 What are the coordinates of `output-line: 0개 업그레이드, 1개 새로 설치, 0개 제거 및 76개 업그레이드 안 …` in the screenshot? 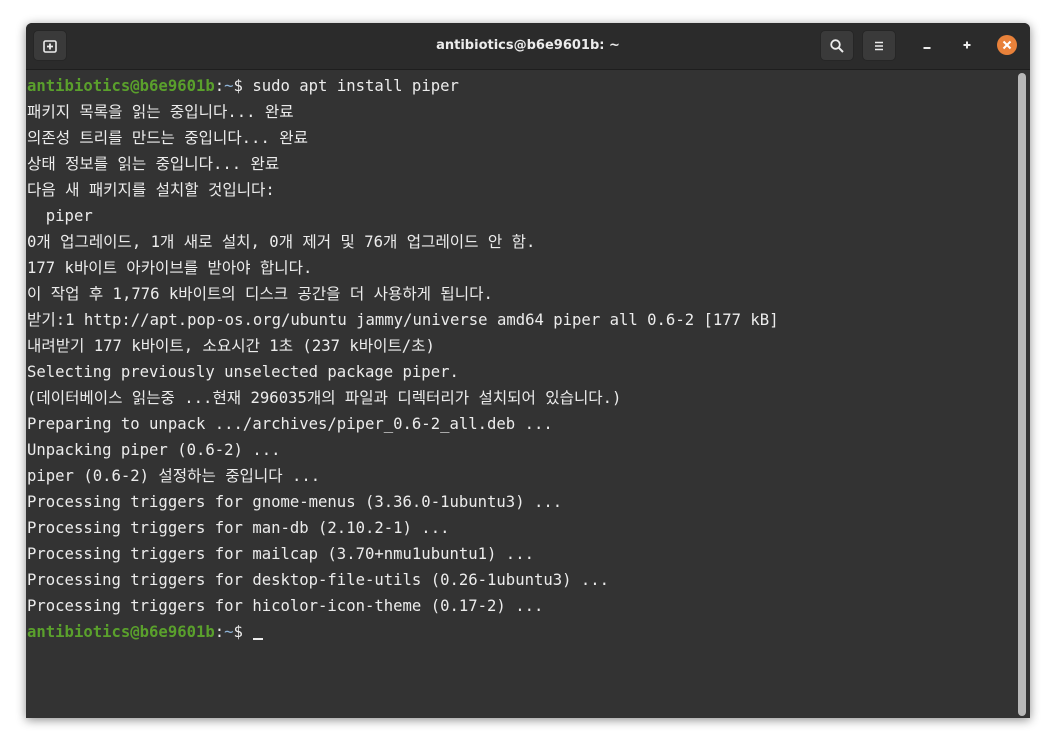 It's located at (281, 242).